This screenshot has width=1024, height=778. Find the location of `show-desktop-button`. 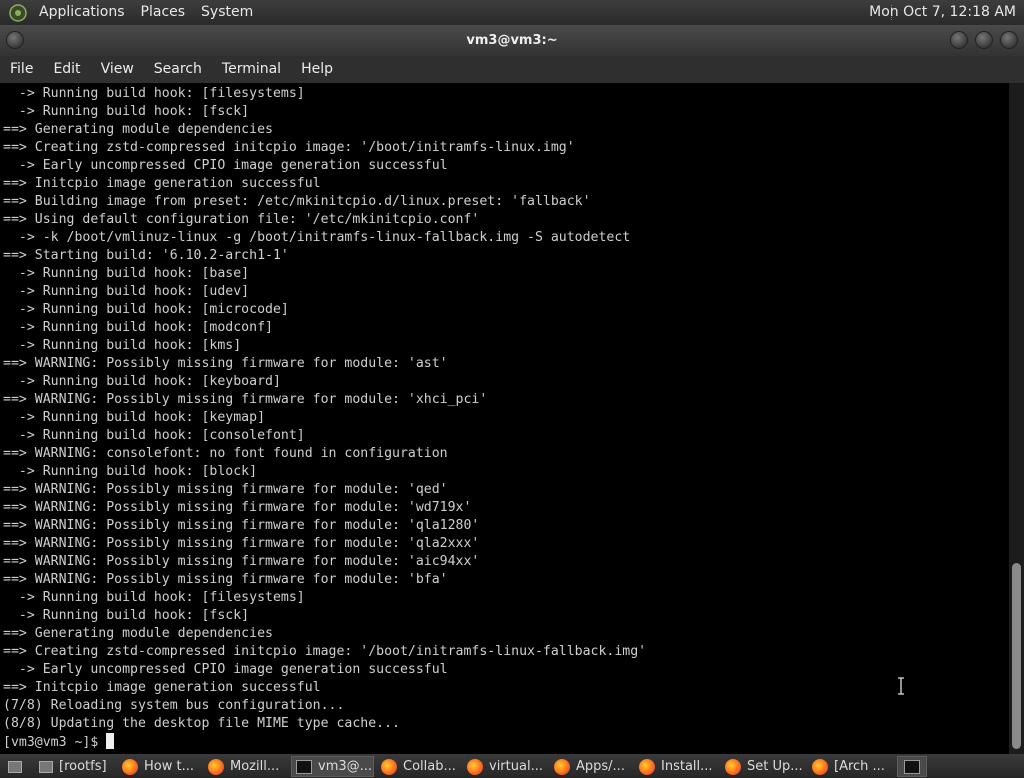

show-desktop-button is located at coordinates (16, 766).